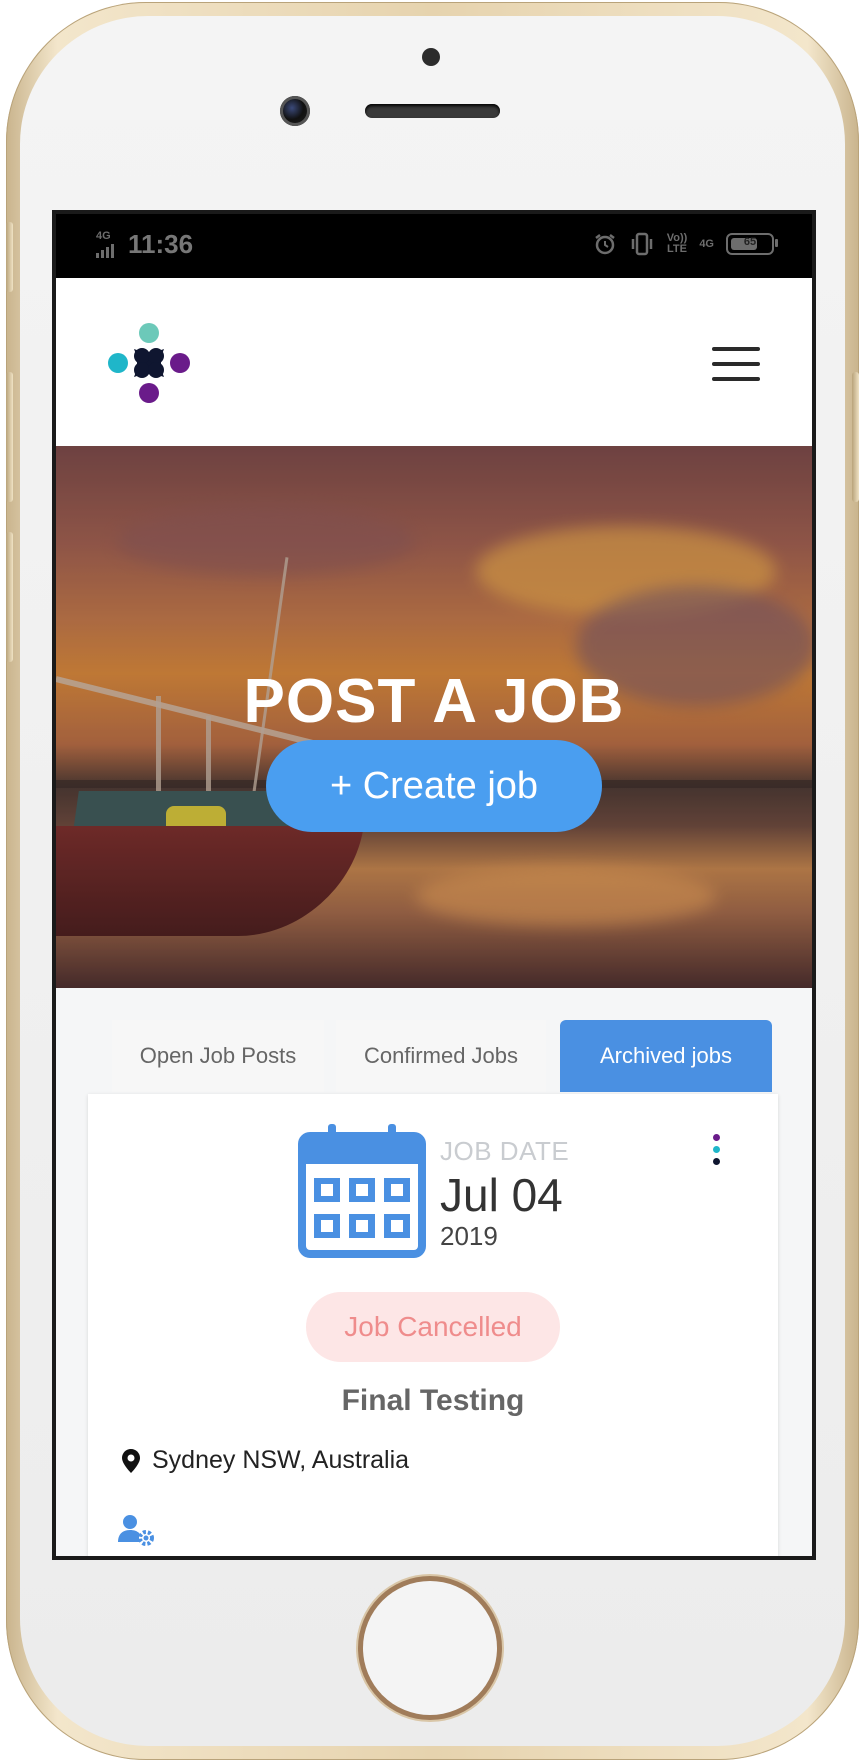  I want to click on tab-archived-jobs: Archived jobs, so click(666, 1056).